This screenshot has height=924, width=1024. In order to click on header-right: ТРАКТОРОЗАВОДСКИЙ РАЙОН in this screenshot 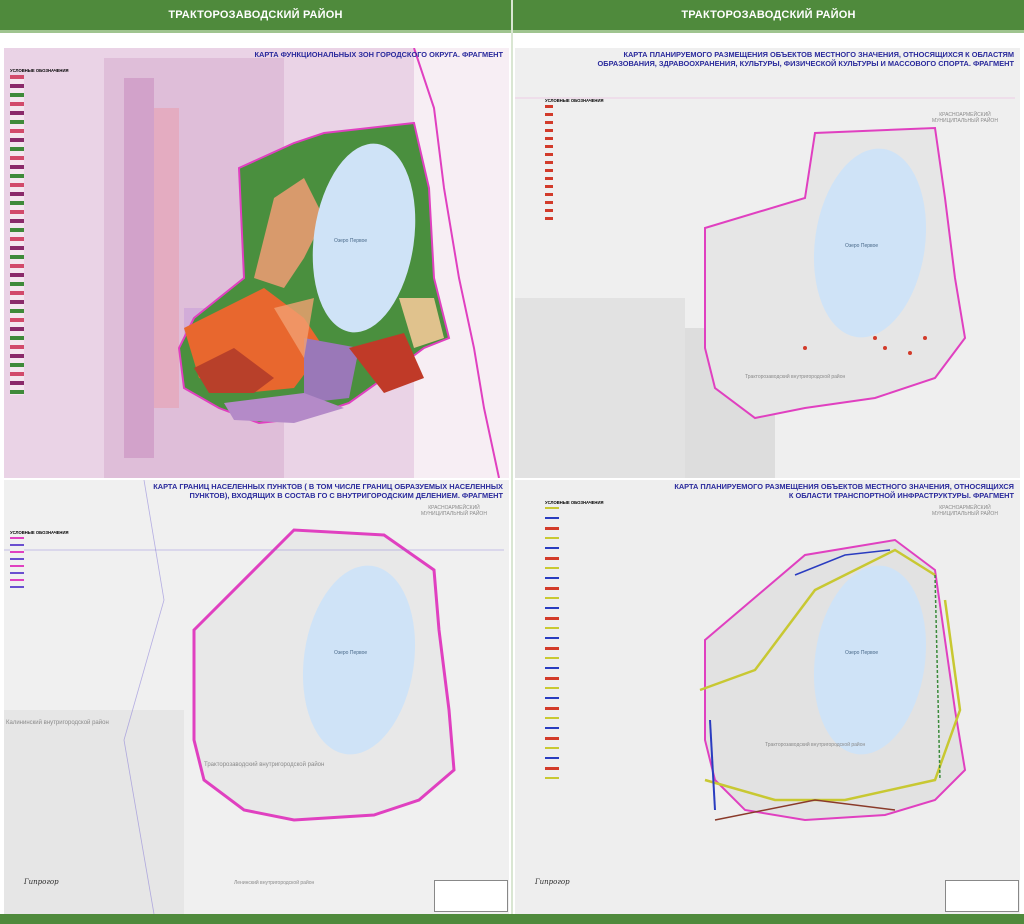, I will do `click(768, 16)`.